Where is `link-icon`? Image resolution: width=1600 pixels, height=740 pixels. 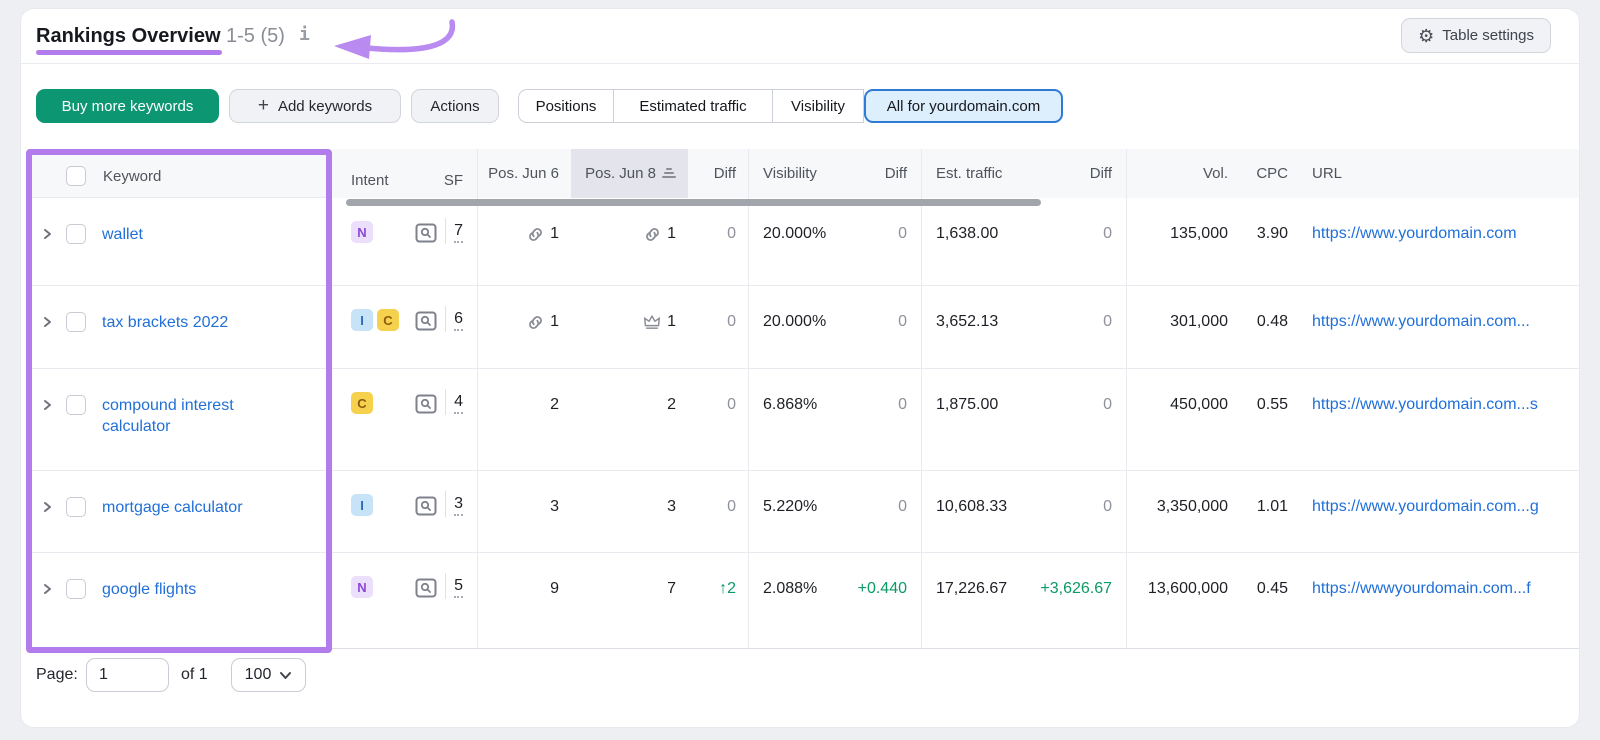 link-icon is located at coordinates (535, 322).